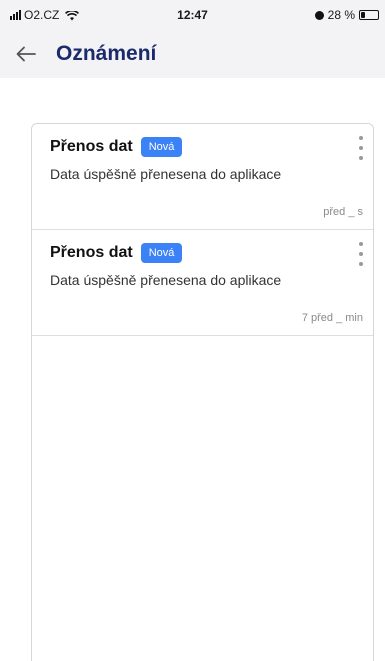  What do you see at coordinates (106, 53) in the screenshot?
I see `page-title: Oznámení` at bounding box center [106, 53].